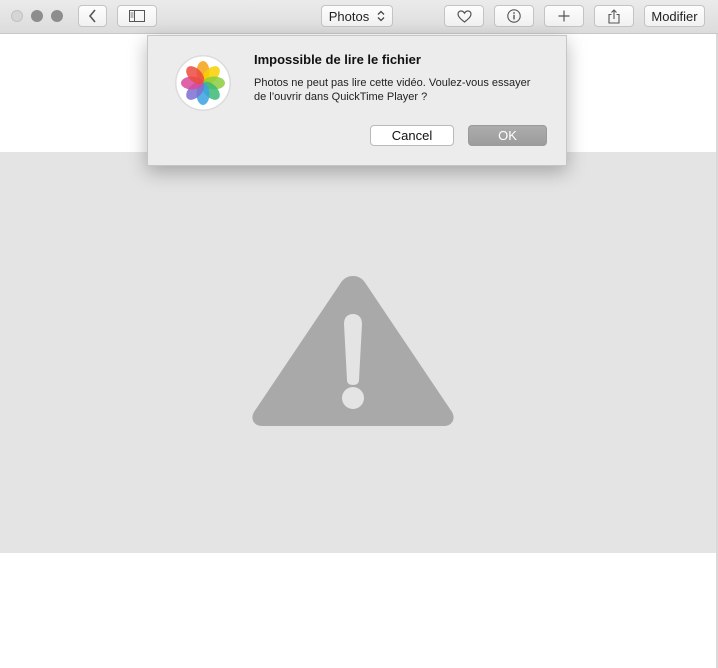  I want to click on back-icon, so click(92, 16).